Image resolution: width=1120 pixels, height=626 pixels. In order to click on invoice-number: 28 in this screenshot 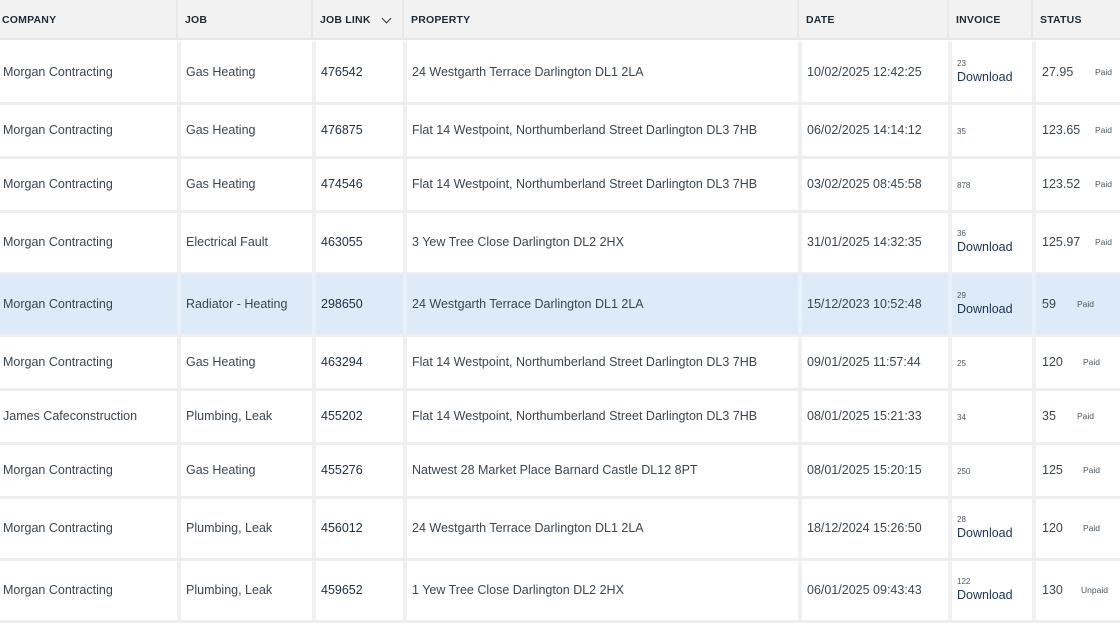, I will do `click(961, 520)`.